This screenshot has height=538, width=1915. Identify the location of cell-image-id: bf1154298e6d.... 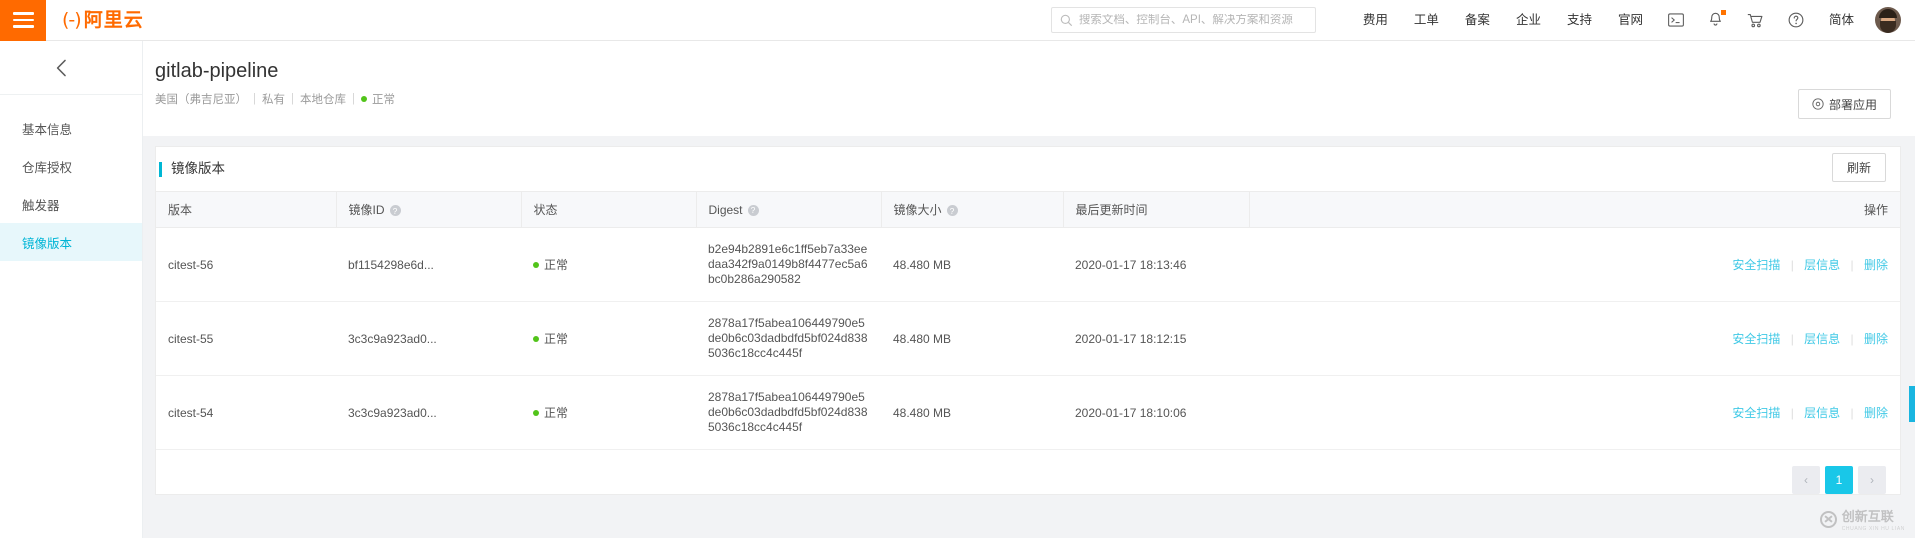
(428, 264).